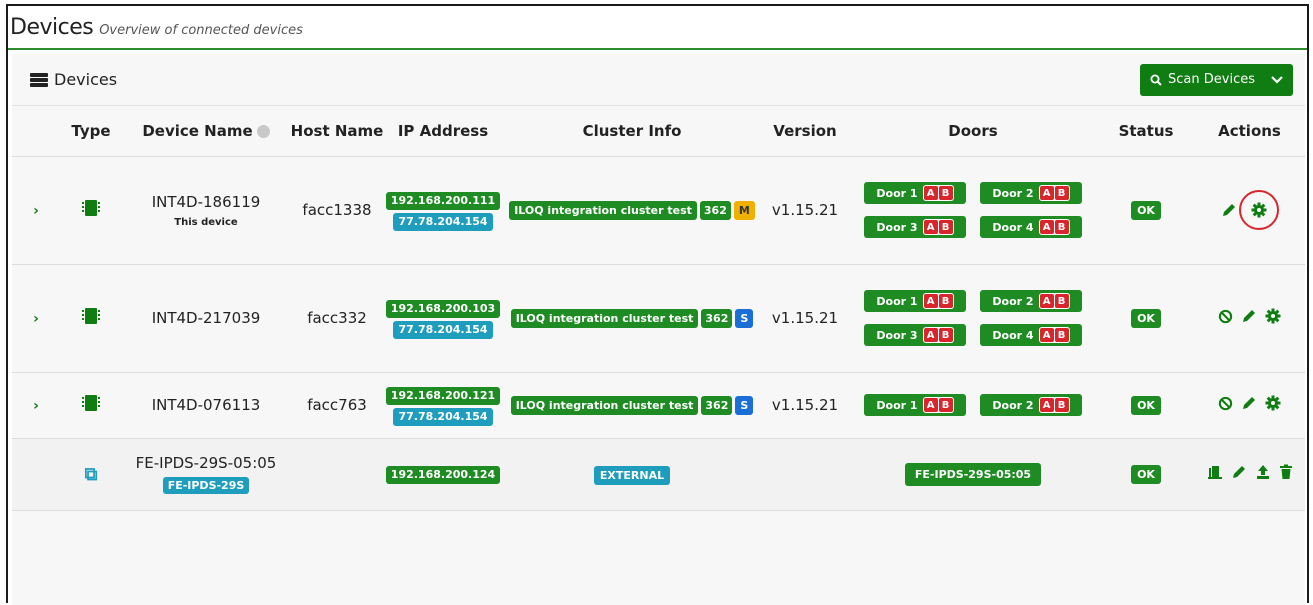 This screenshot has width=1313, height=605. Describe the element at coordinates (973, 474) in the screenshot. I see `door-badge: FE-IPDS-29S-05:05` at that location.